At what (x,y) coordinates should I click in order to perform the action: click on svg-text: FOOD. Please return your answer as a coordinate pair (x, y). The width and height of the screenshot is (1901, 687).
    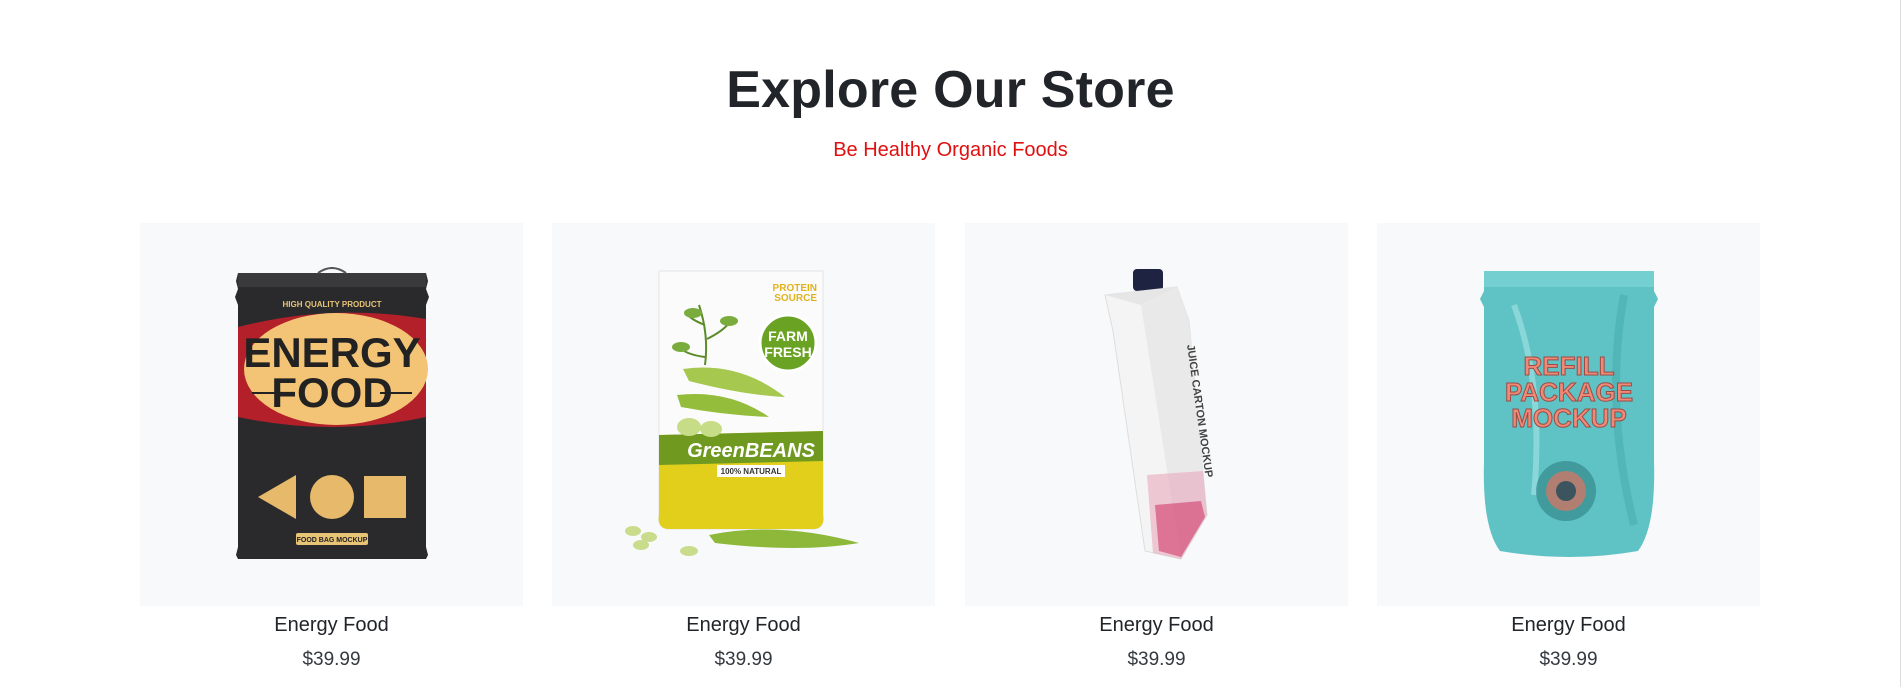
    Looking at the image, I should click on (331, 392).